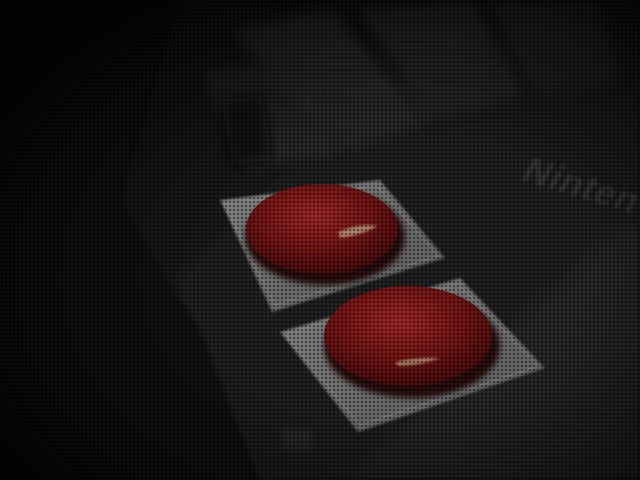  I want to click on embossed-label-mark, so click(297, 439).